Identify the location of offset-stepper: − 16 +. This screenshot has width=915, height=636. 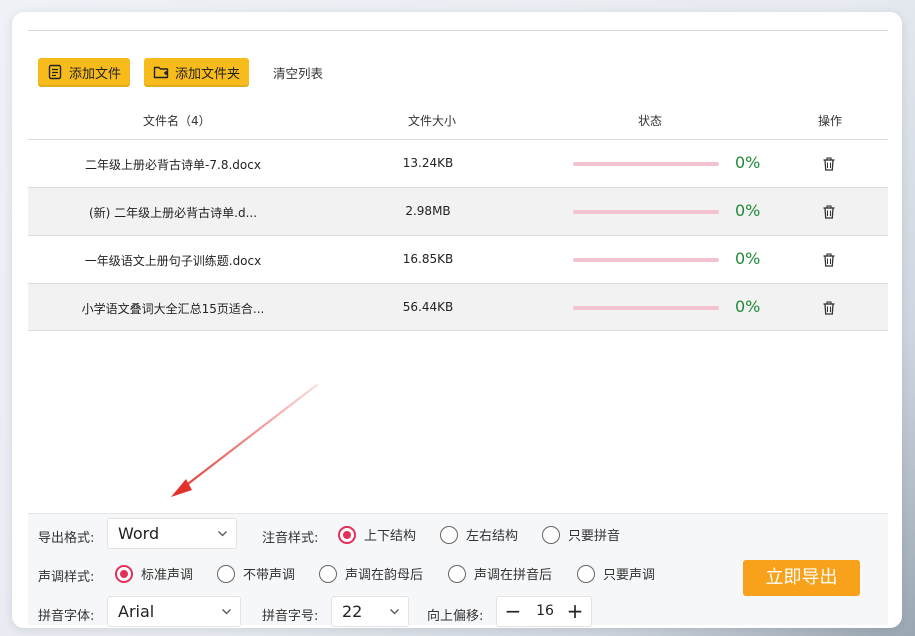
(544, 611).